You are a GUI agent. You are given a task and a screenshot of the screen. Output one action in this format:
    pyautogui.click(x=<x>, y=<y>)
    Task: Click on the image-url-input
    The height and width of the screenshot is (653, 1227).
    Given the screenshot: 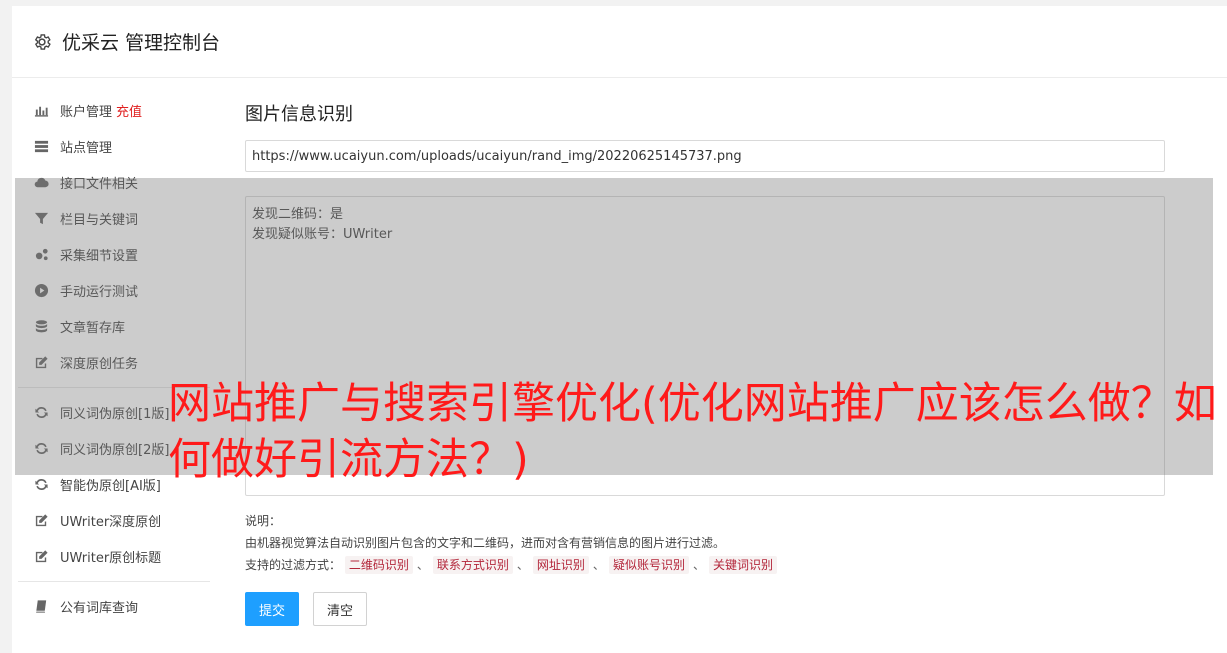 What is the action you would take?
    pyautogui.click(x=705, y=156)
    